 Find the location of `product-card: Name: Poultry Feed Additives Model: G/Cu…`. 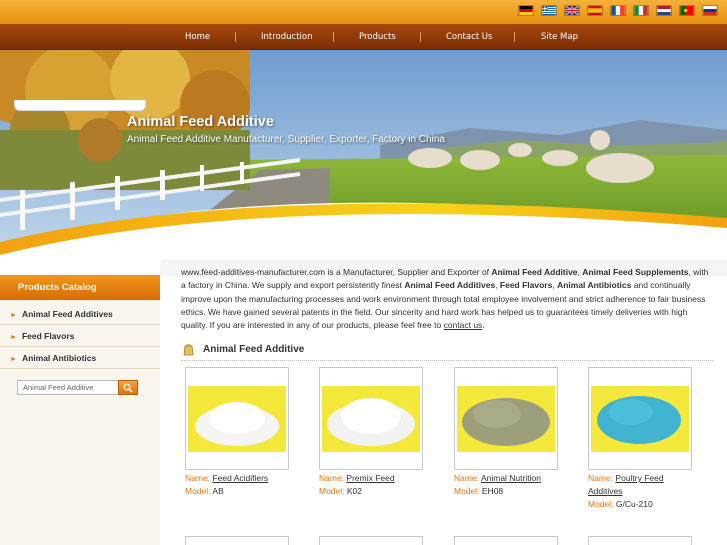

product-card: Name: Poultry Feed Additives Model: G/Cu… is located at coordinates (640, 439).